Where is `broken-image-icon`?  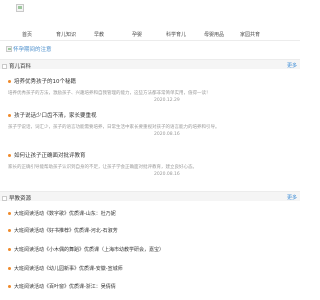 broken-image-icon is located at coordinates (9, 49).